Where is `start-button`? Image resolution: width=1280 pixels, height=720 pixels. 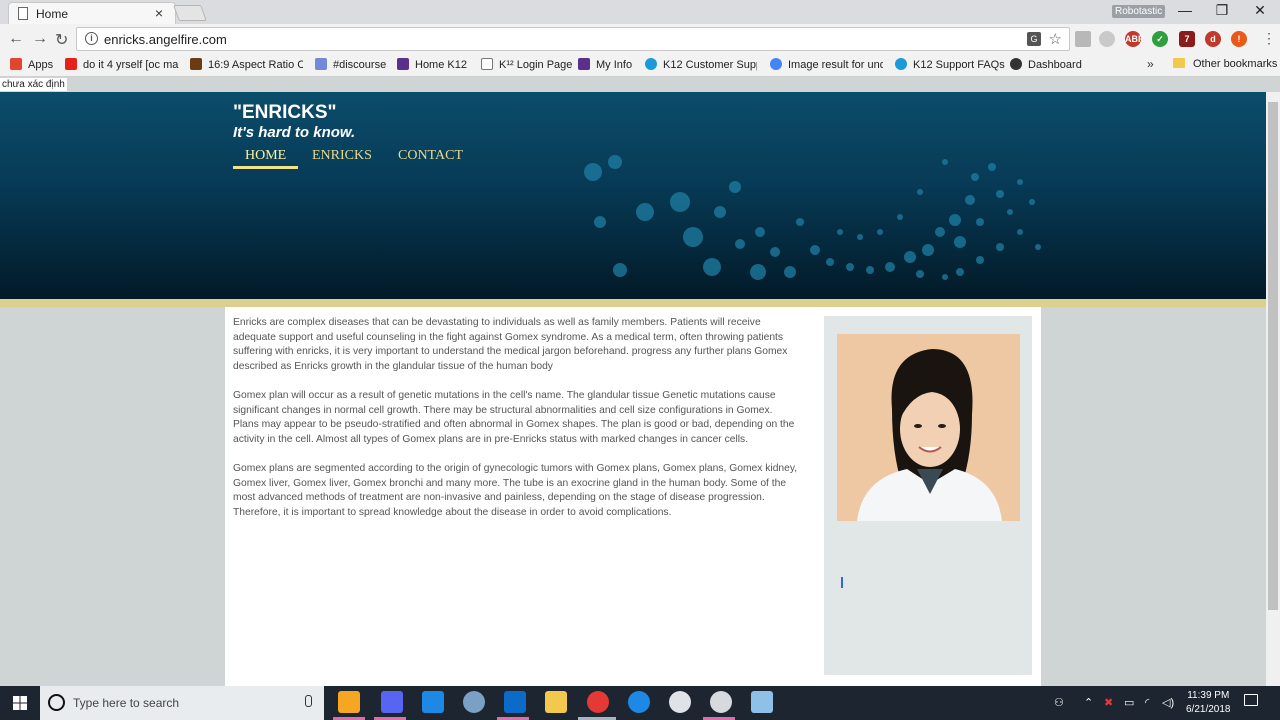
start-button is located at coordinates (20, 703).